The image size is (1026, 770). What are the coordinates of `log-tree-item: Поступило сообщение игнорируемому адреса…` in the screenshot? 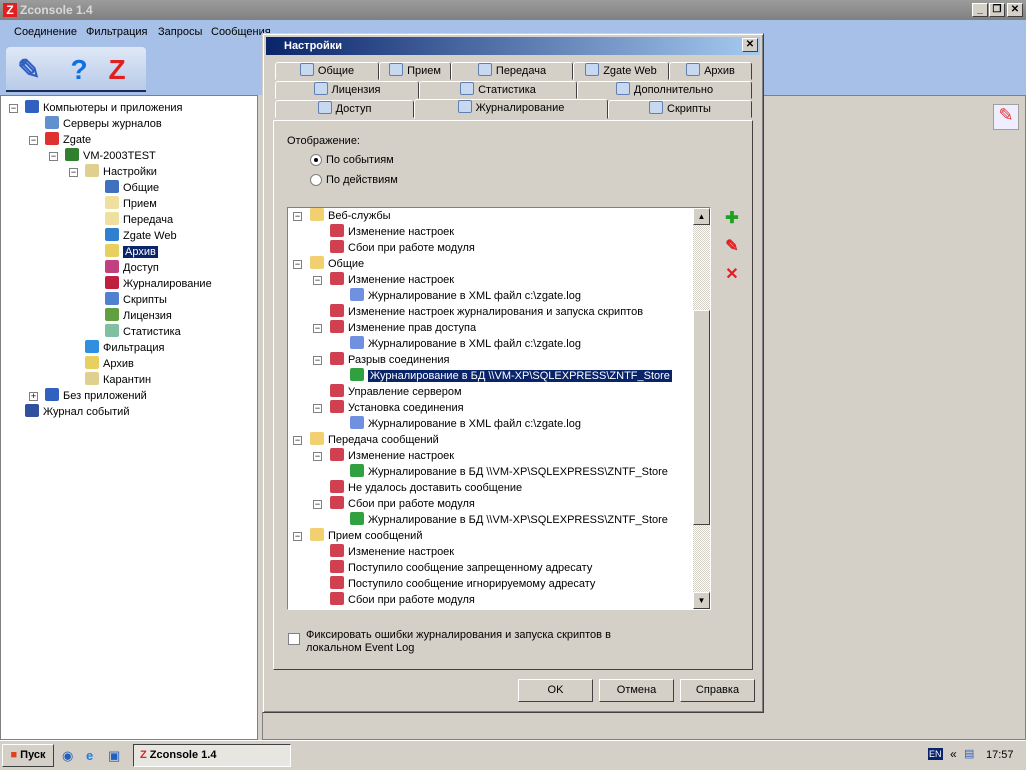 It's located at (462, 584).